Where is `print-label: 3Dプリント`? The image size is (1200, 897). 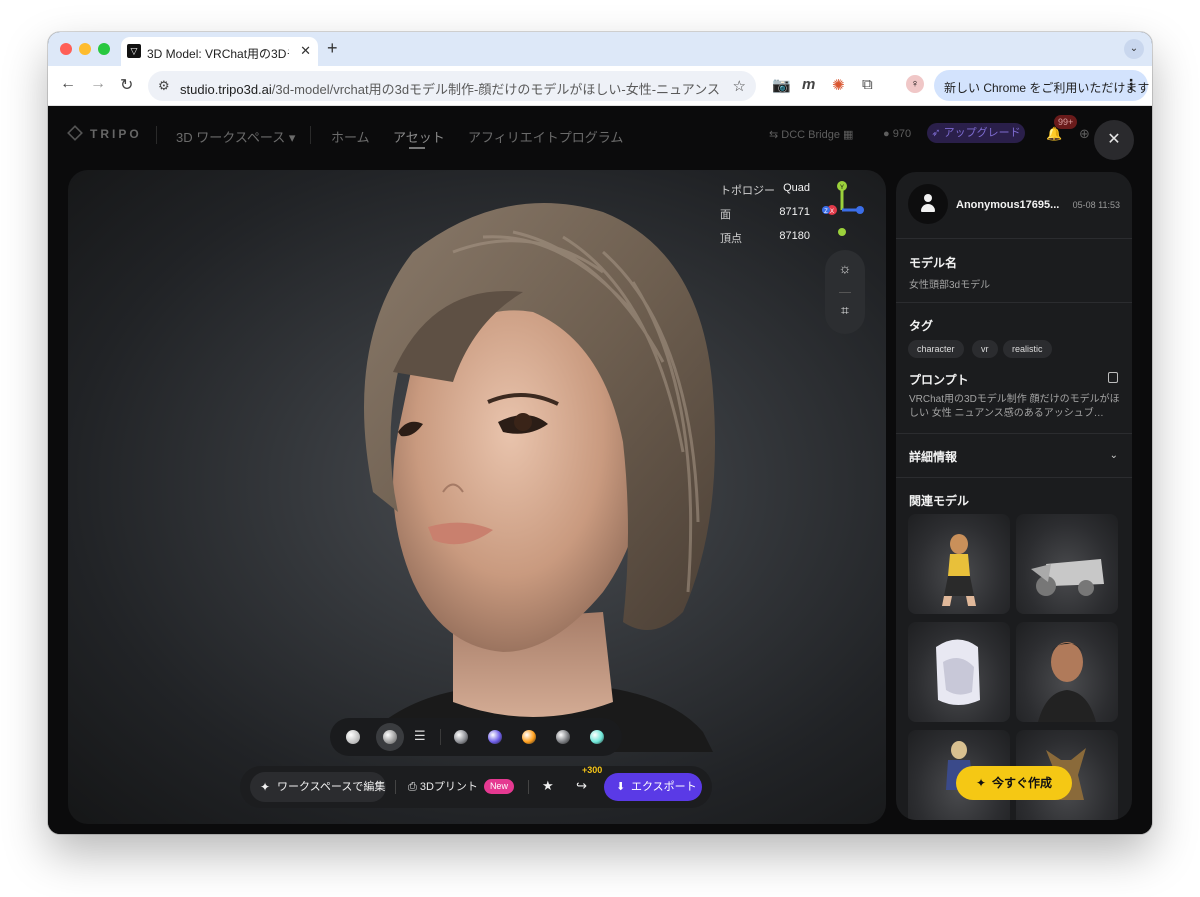
print-label: 3Dプリント is located at coordinates (448, 787).